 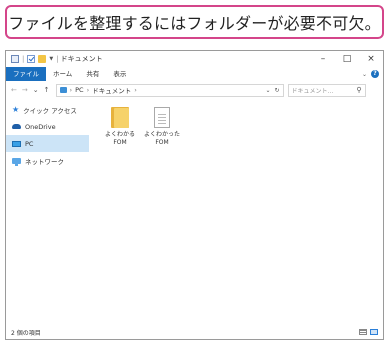 I want to click on refresh-icon: ↻, so click(x=276, y=90).